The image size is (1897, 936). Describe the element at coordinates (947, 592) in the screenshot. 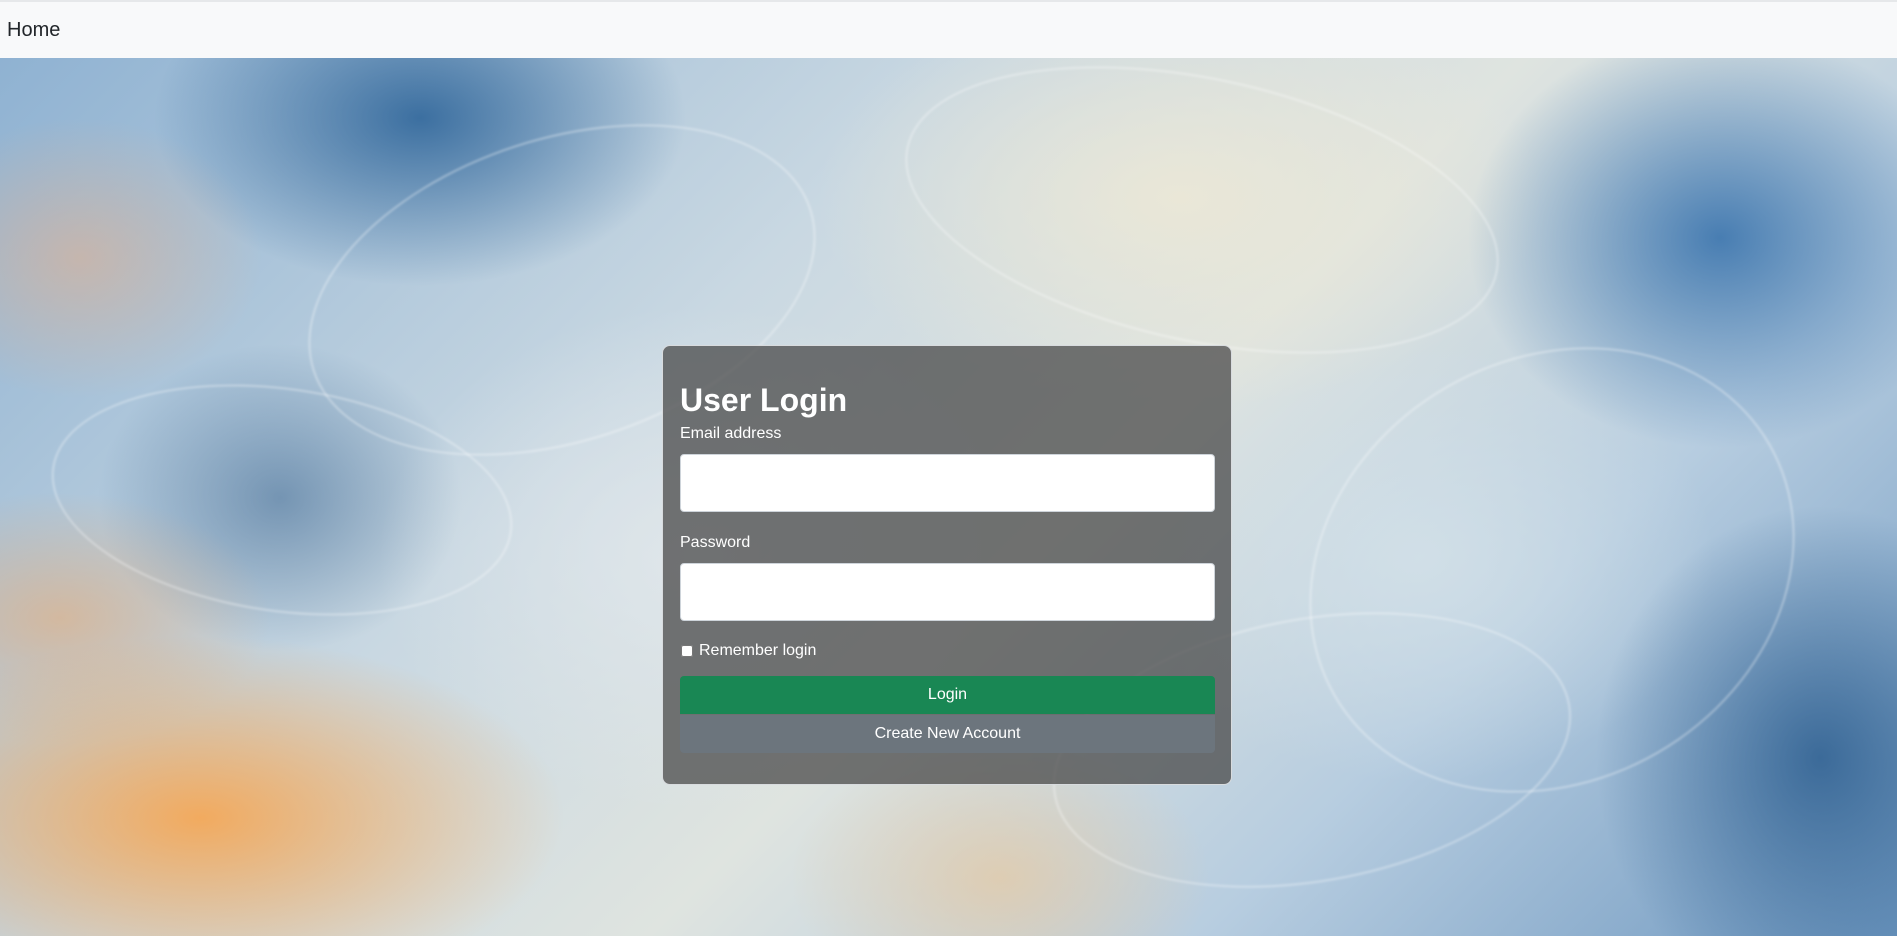

I see `password-field` at that location.